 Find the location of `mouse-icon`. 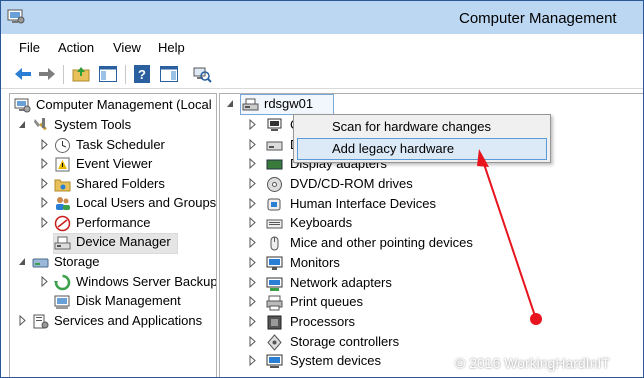

mouse-icon is located at coordinates (274, 243).